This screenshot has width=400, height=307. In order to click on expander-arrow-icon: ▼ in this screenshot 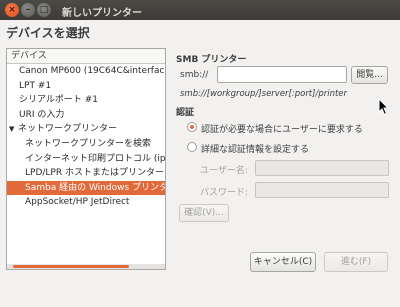, I will do `click(13, 129)`.